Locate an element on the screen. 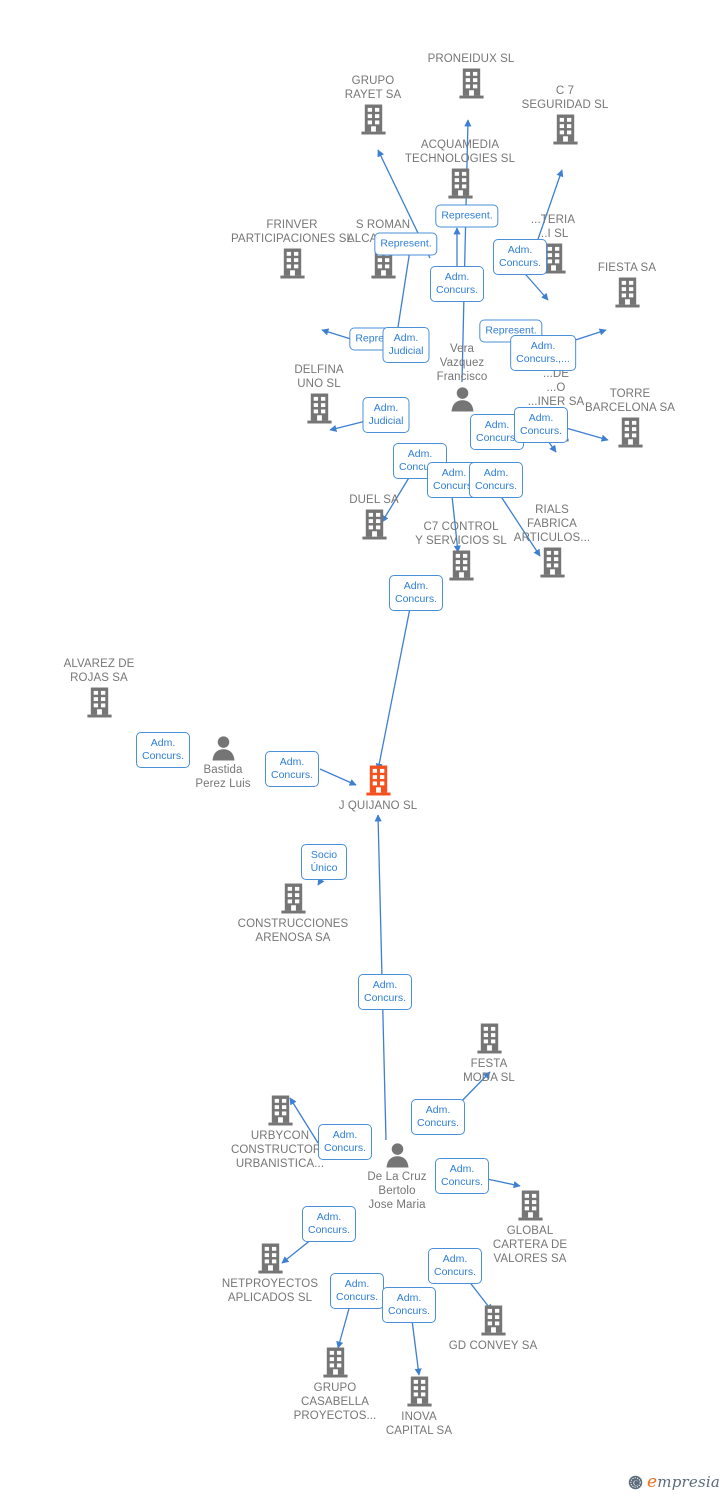  company-node: GD CONVEY SA is located at coordinates (493, 1328).